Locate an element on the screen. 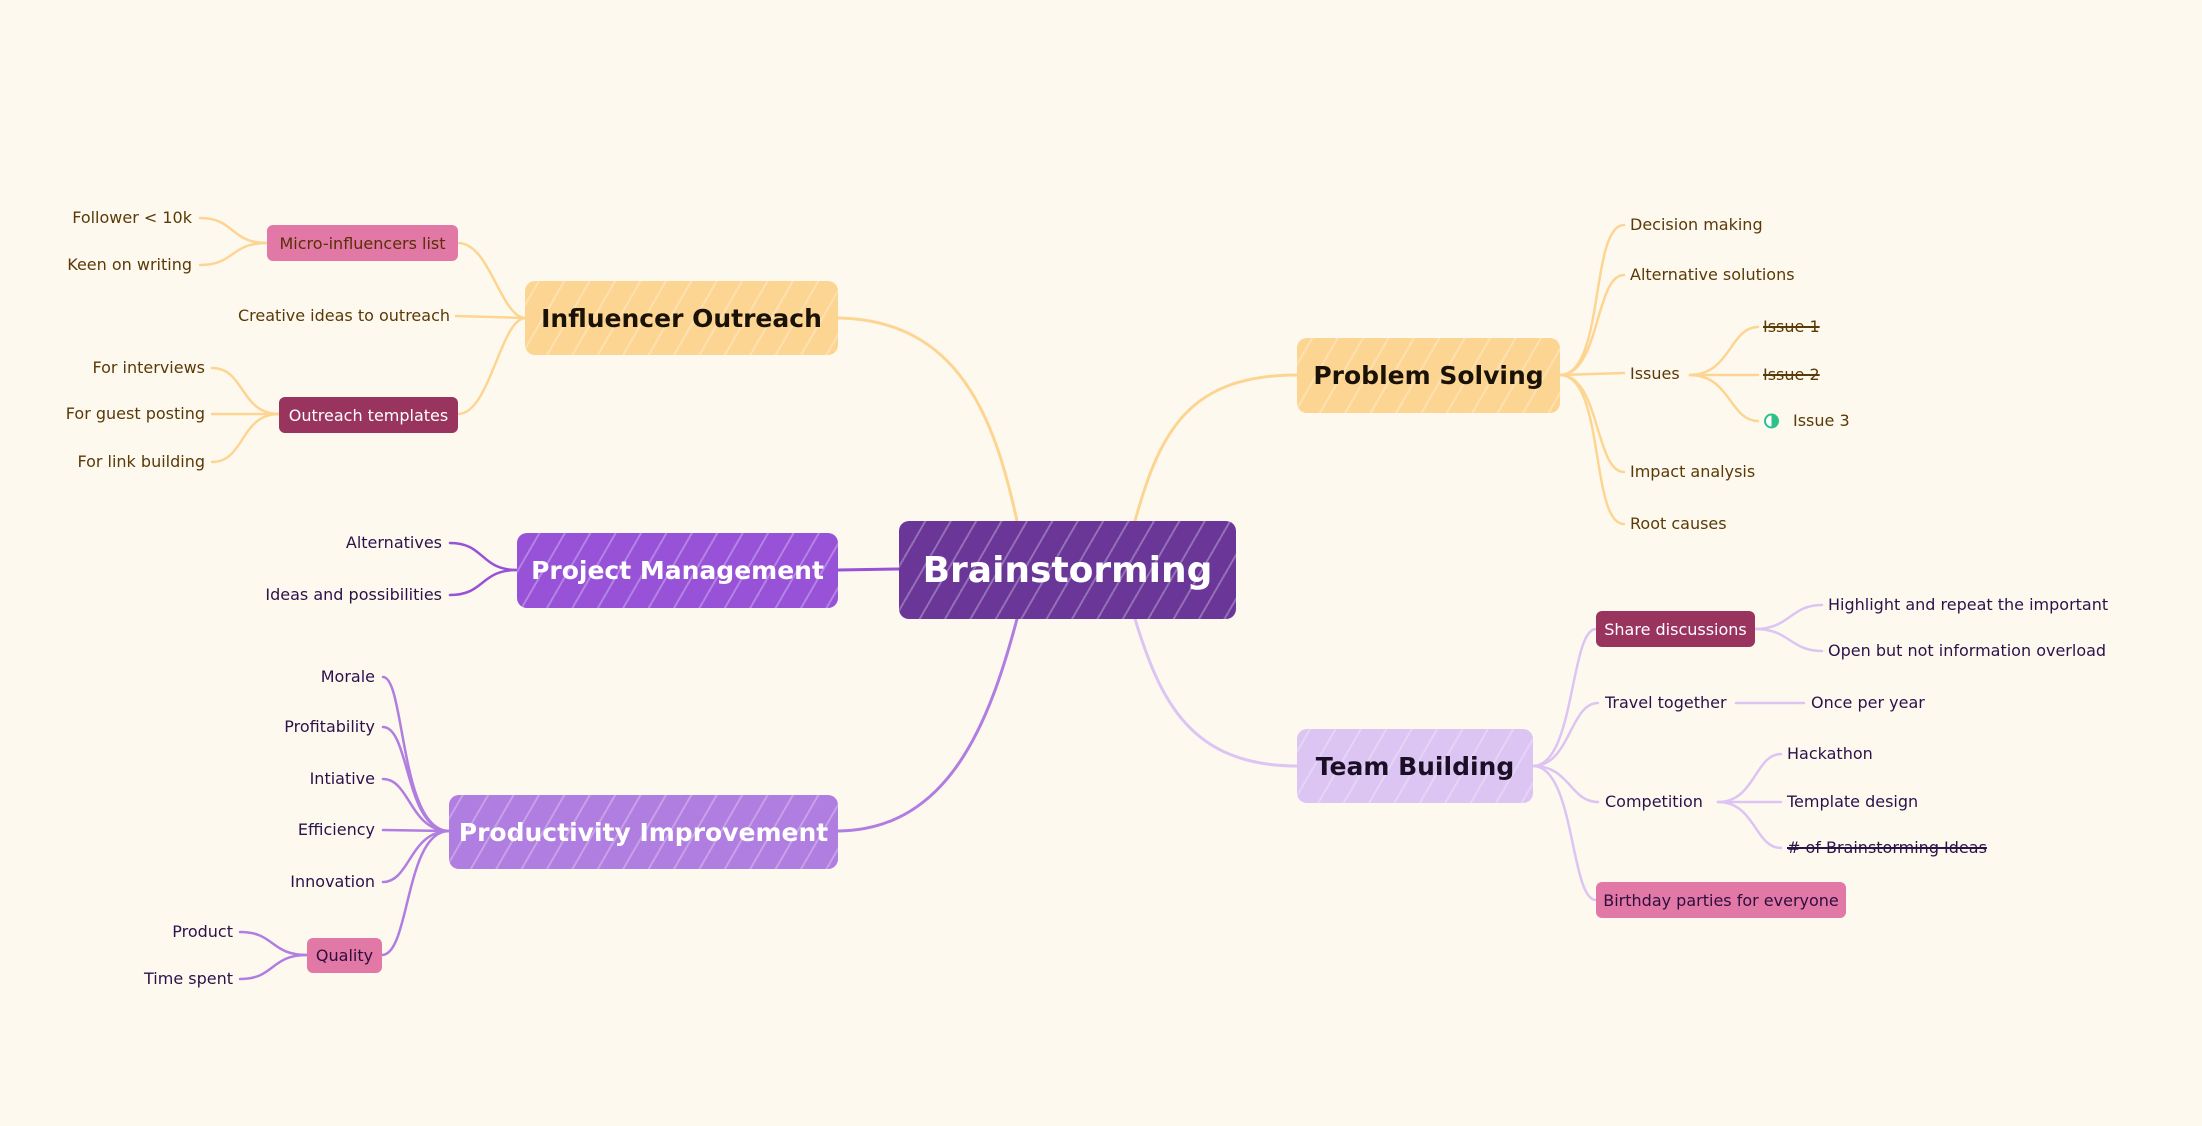 The height and width of the screenshot is (1126, 2202). topic-label: Team Building is located at coordinates (1415, 766).